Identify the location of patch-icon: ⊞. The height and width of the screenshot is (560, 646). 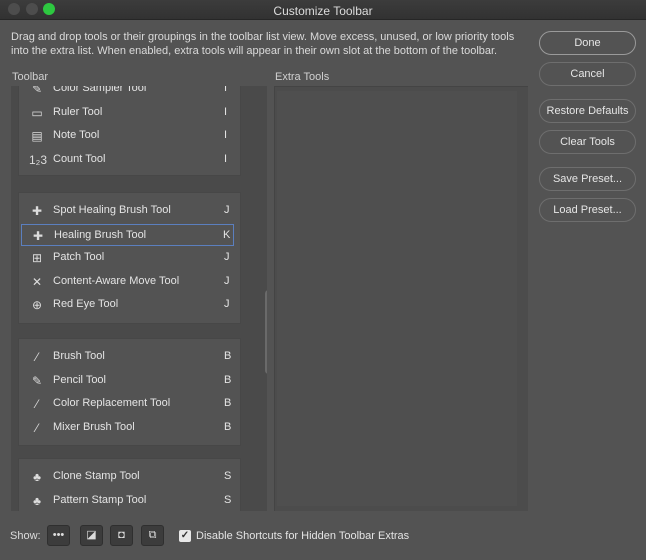
(37, 258).